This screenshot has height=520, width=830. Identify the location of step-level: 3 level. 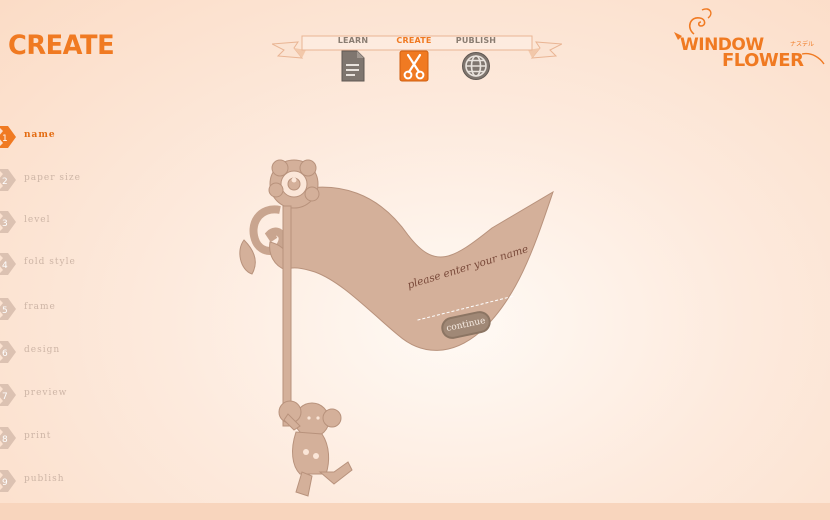
(65, 222).